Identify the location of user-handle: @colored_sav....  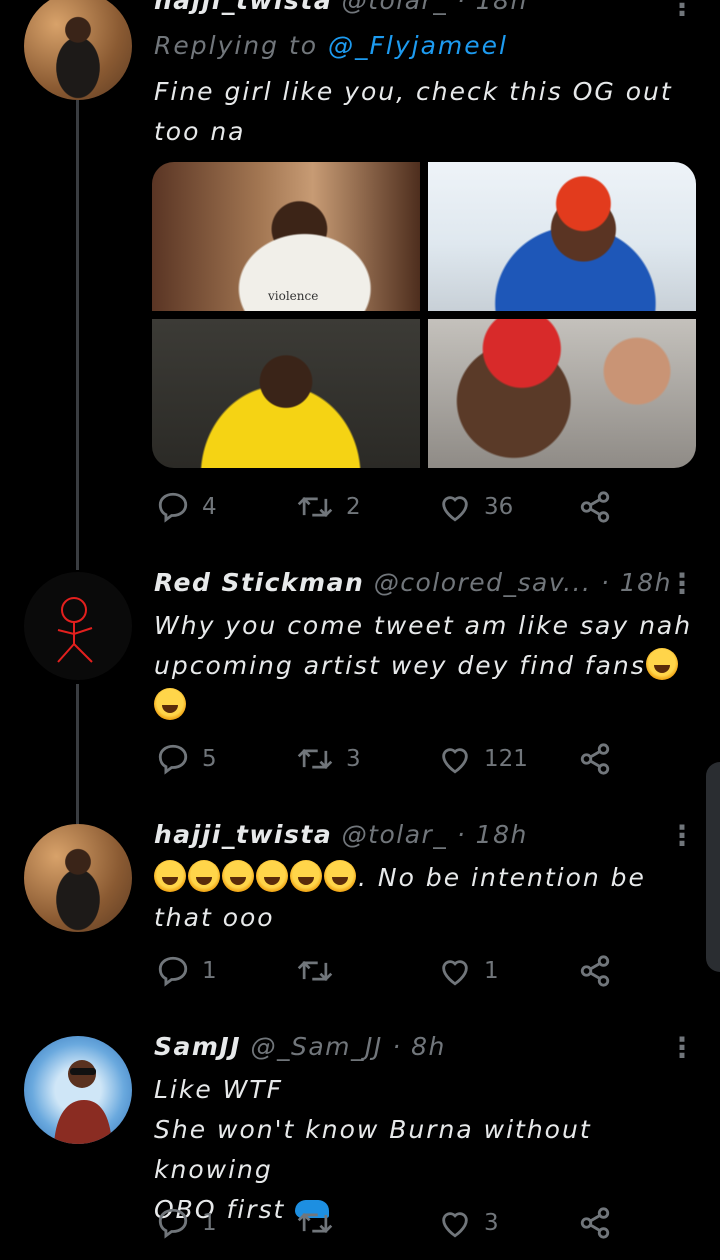
(483, 582).